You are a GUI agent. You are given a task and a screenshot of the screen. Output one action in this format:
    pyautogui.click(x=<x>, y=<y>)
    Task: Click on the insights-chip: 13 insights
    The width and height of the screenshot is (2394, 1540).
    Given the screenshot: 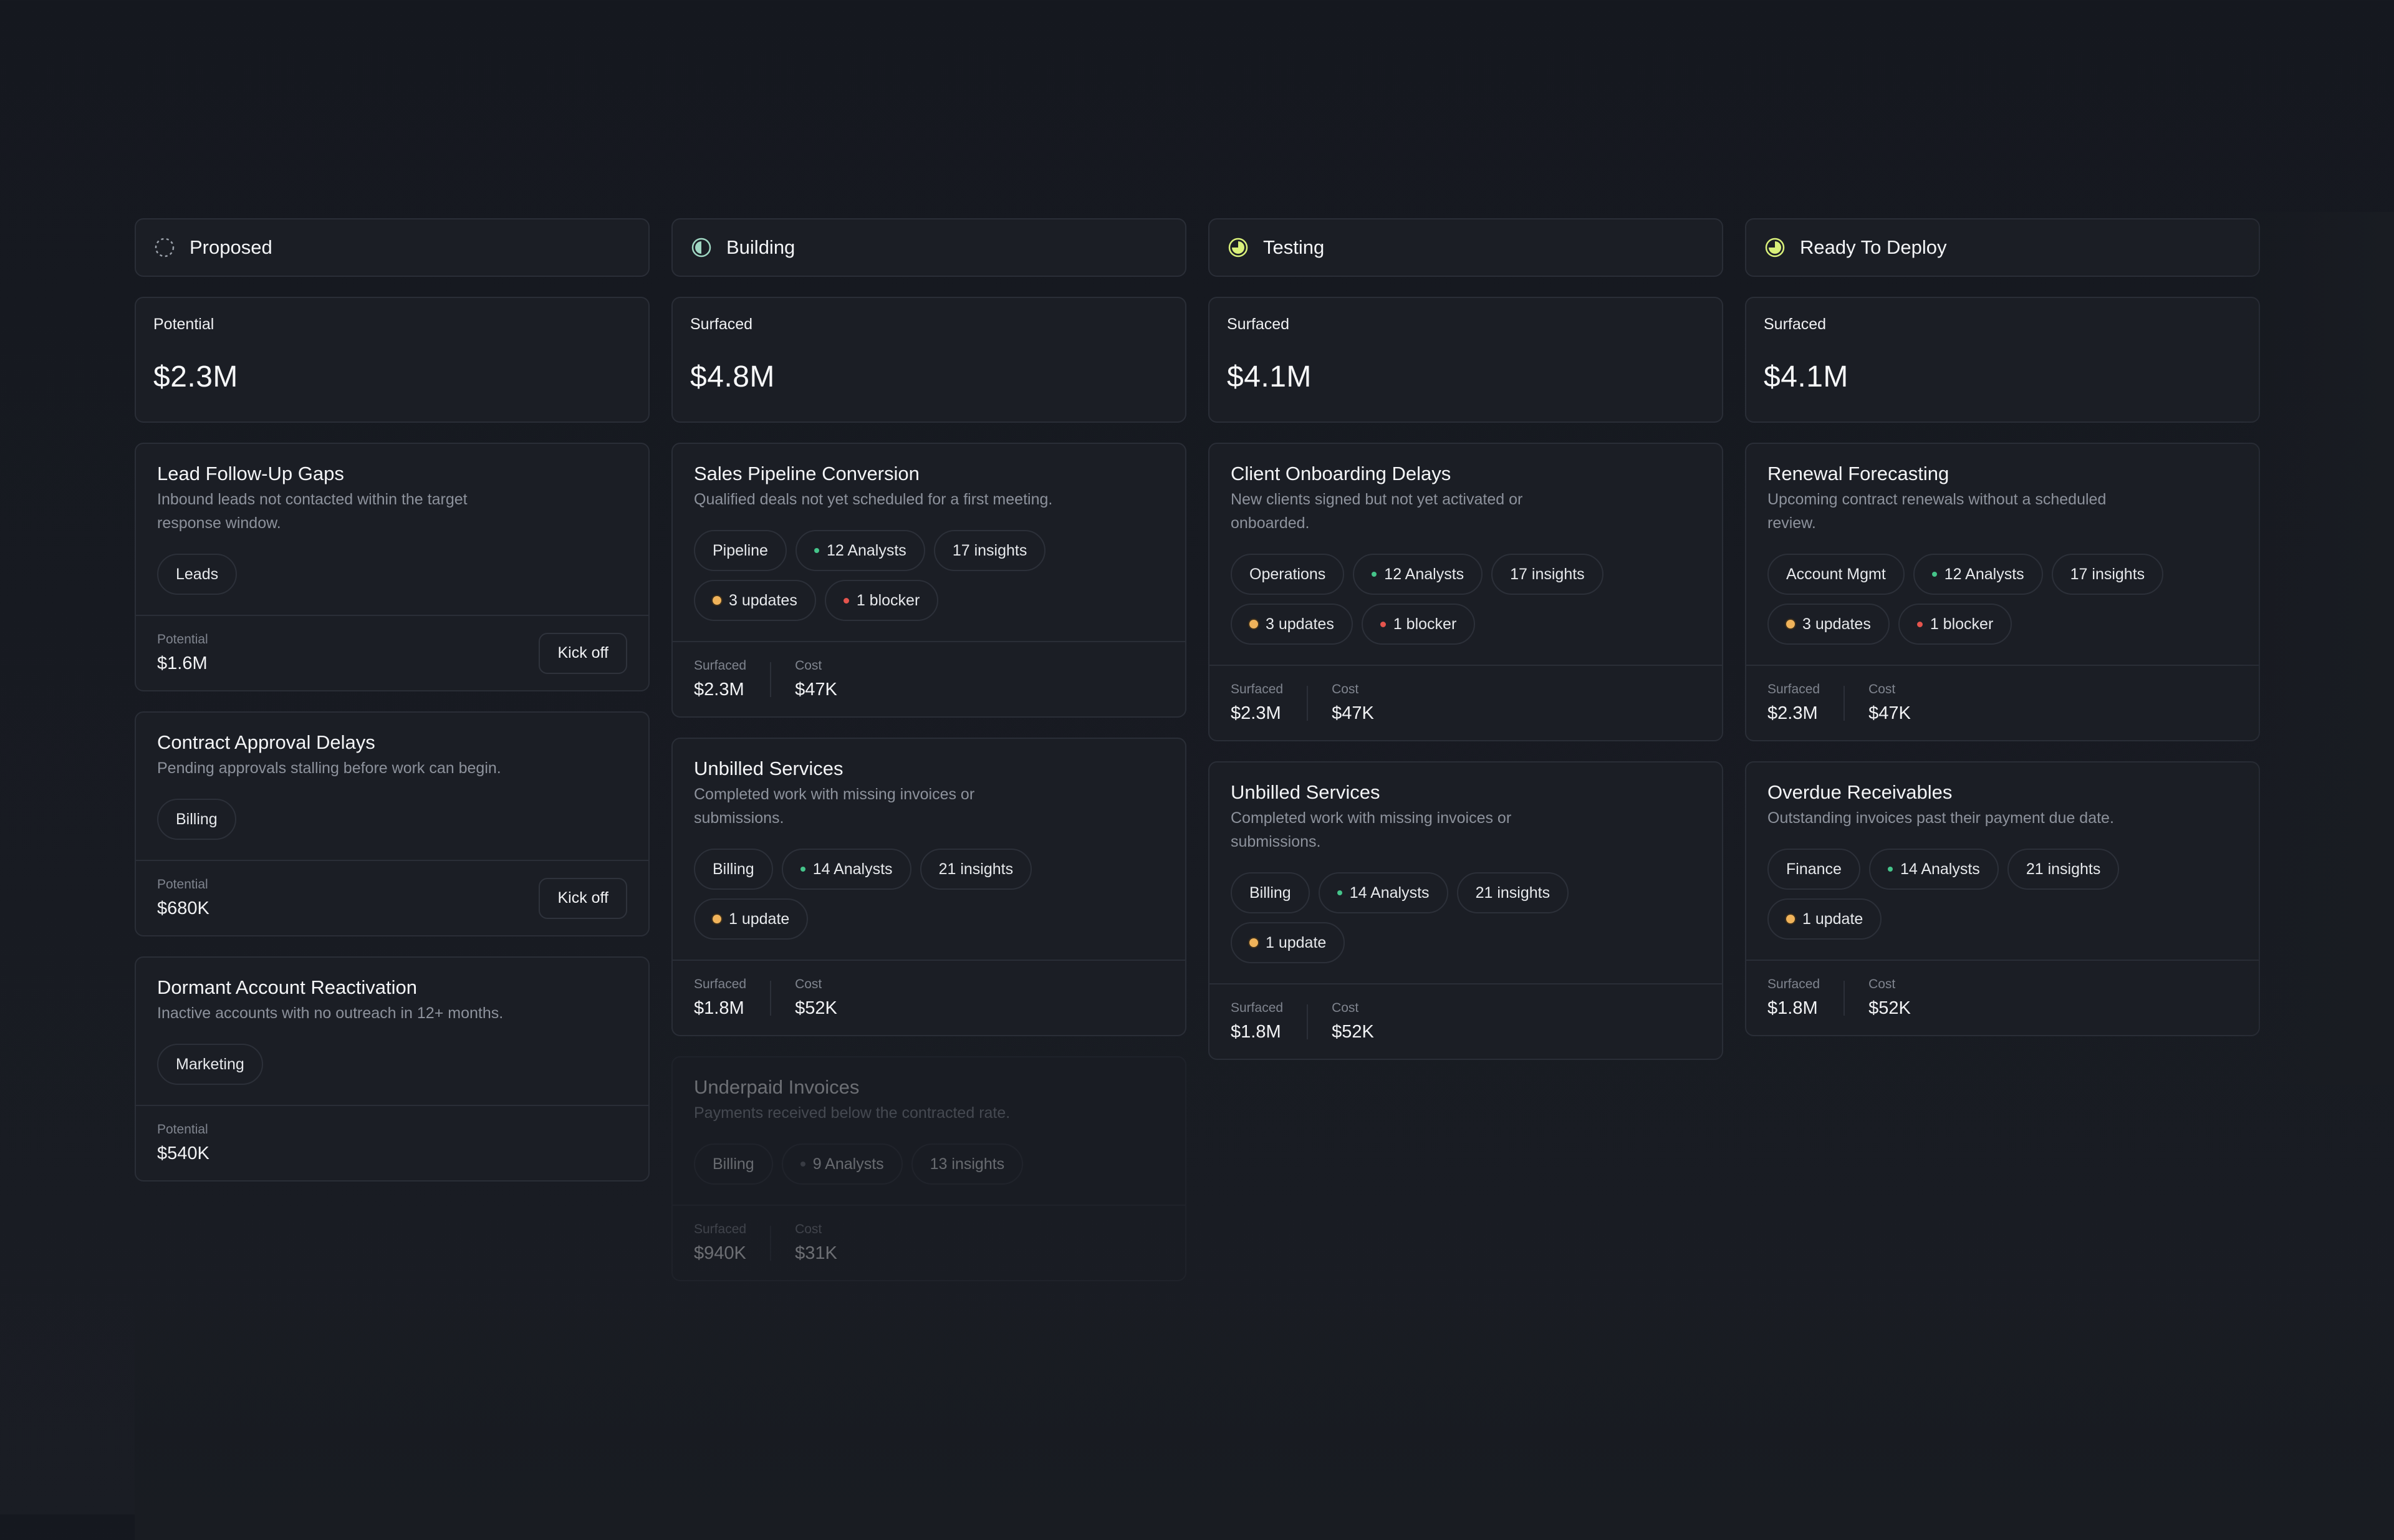 What is the action you would take?
    pyautogui.click(x=967, y=1164)
    